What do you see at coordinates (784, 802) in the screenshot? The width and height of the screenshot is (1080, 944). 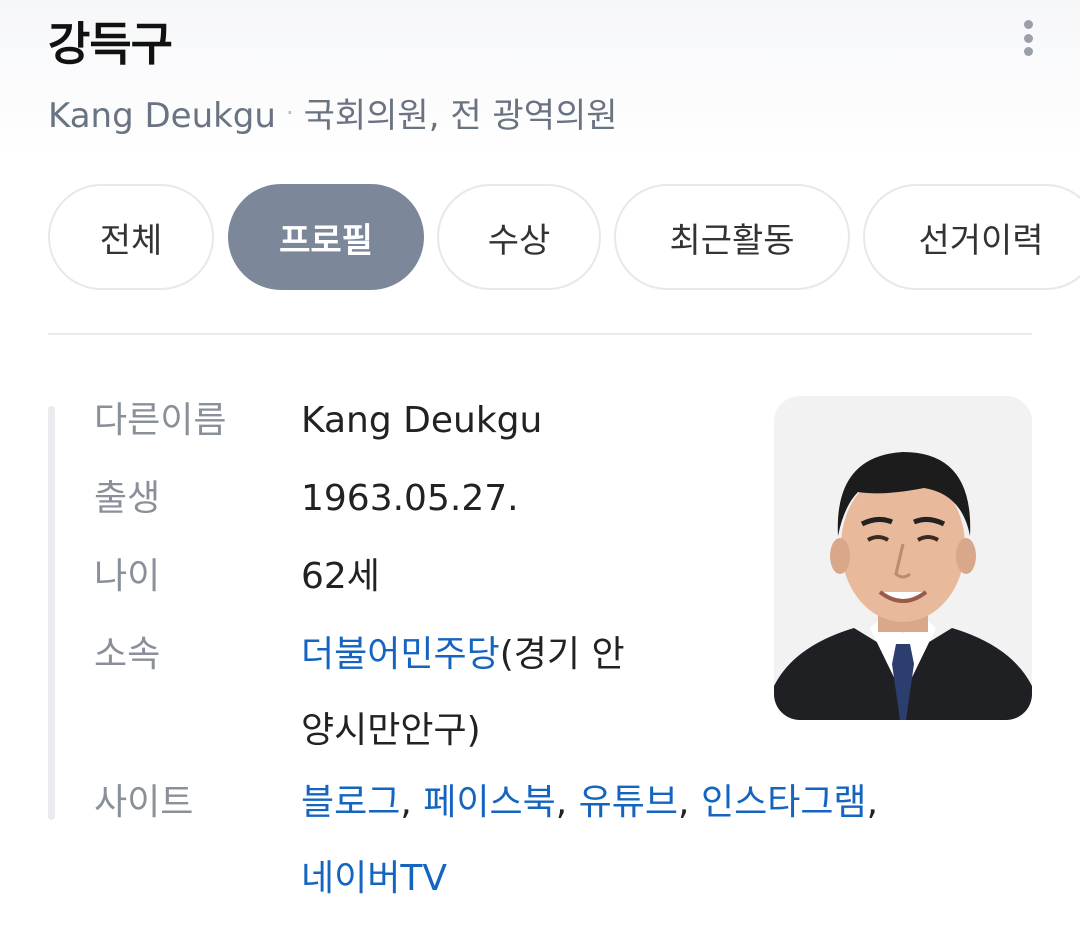 I see `site-link-instagram: 인스타그램` at bounding box center [784, 802].